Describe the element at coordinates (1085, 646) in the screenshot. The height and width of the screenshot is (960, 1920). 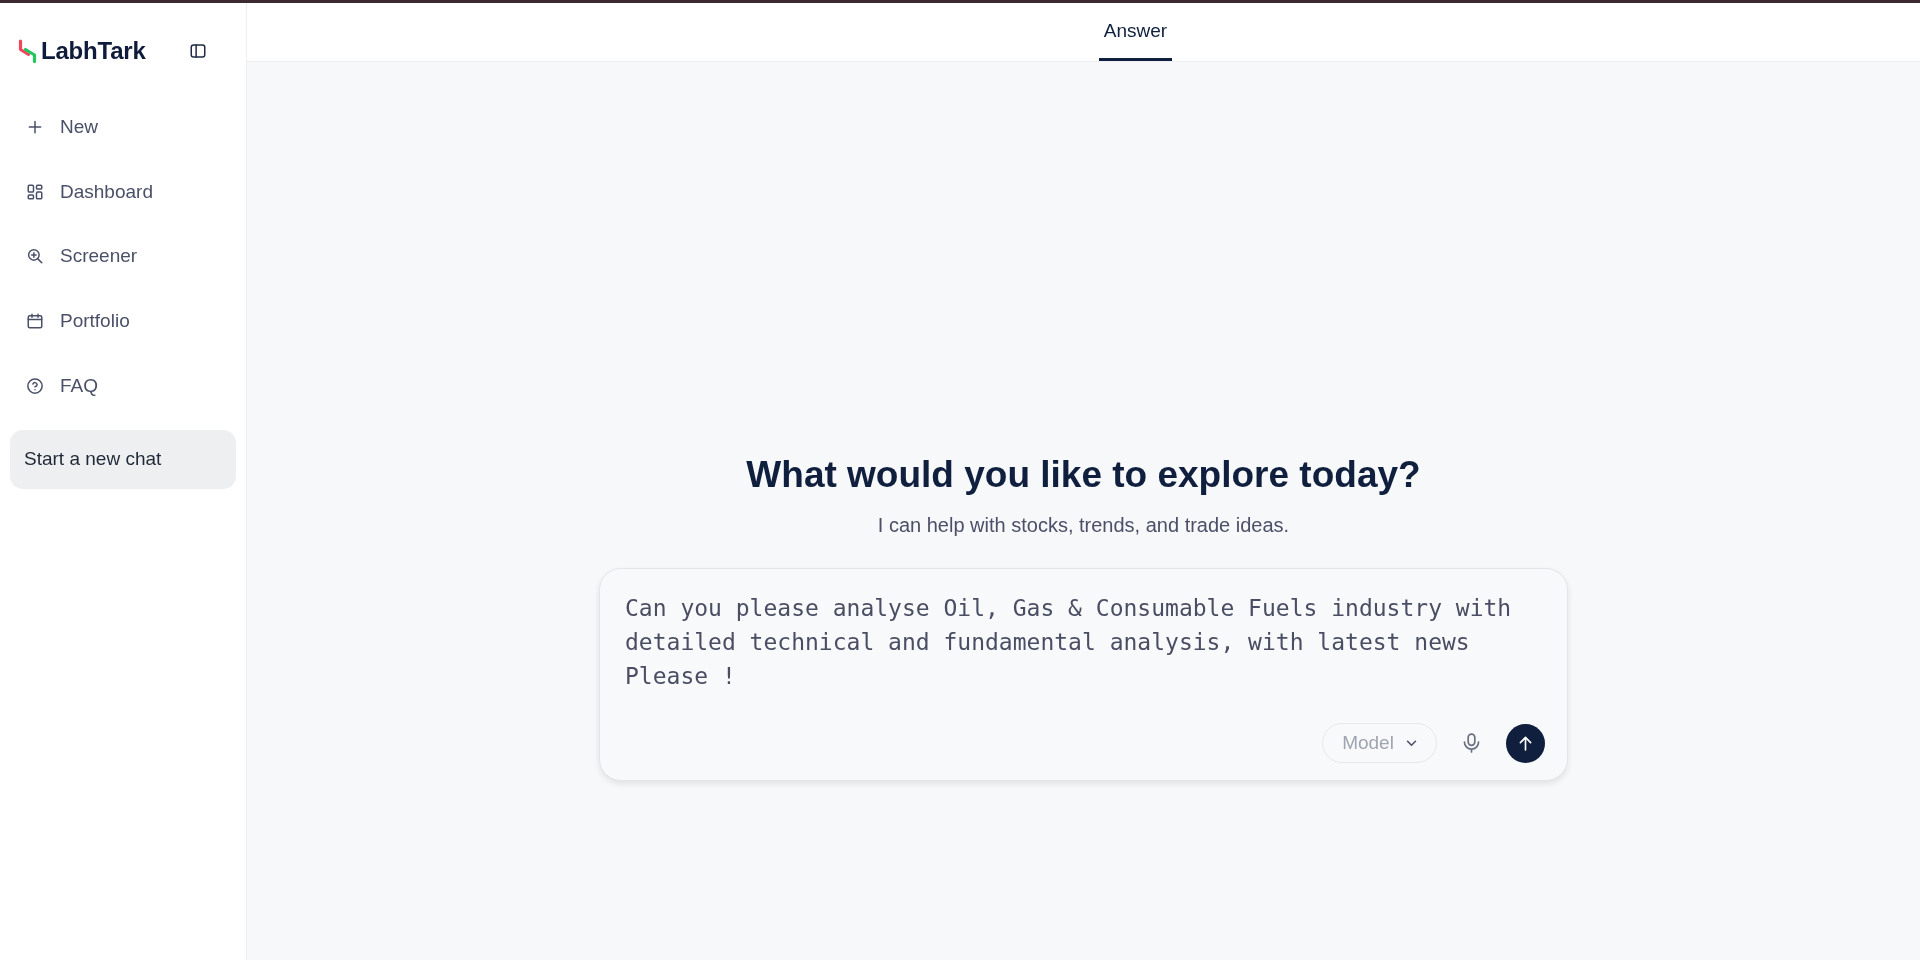
I see `message-input: Can you please analyse Oil, Gas & Consumable Fuels industry with detailed technical and fundamental analysis, with latest news Please !` at that location.